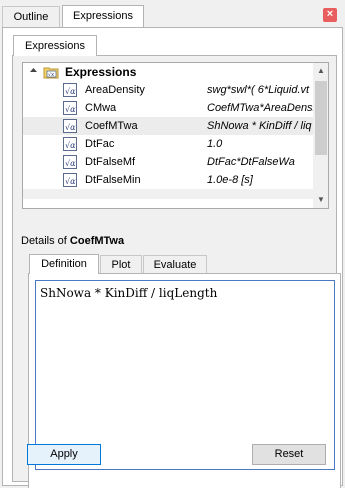  I want to click on expression-name: DtFalseMin, so click(113, 180).